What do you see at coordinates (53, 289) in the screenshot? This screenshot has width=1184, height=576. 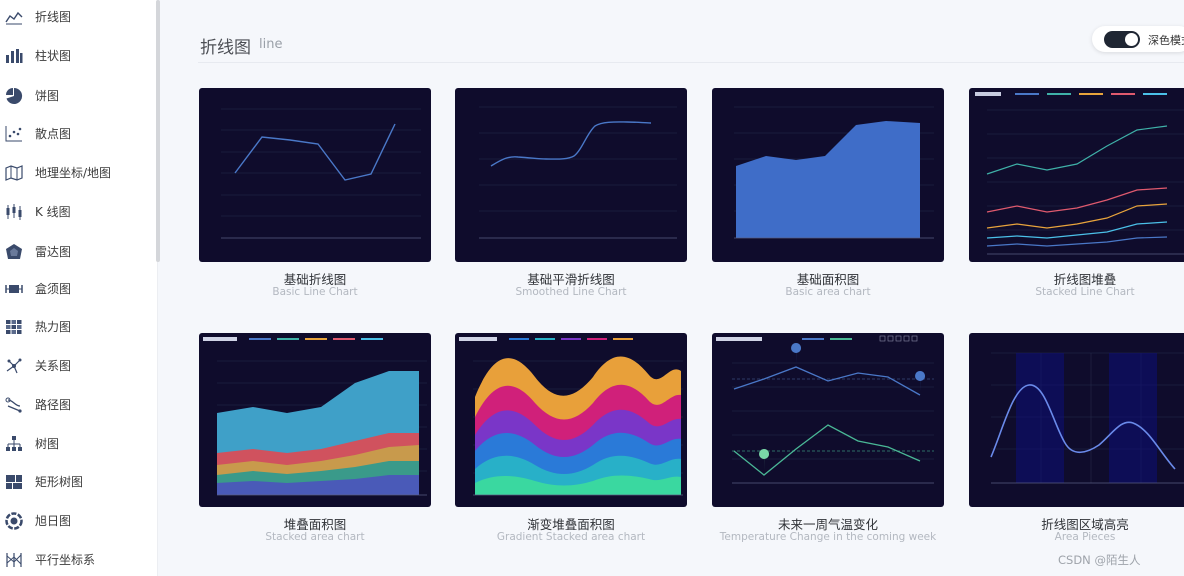 I see `sidebar-item-label: 盒须图` at bounding box center [53, 289].